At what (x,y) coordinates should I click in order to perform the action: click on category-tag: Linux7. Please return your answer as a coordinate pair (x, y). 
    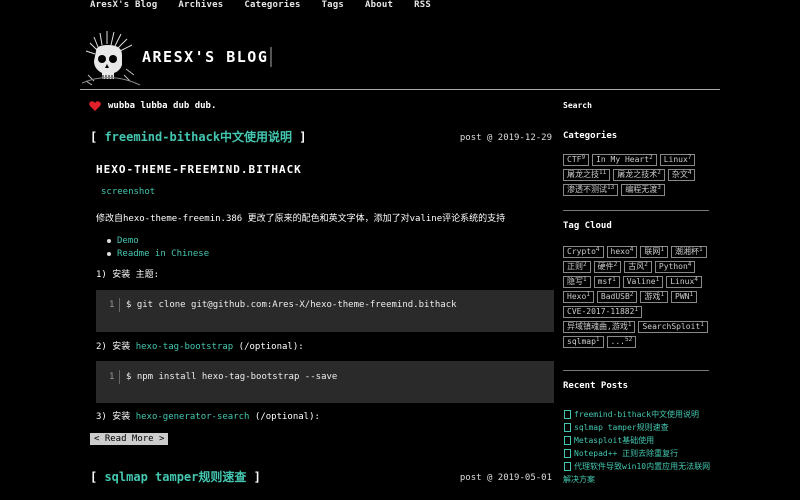
    Looking at the image, I should click on (677, 160).